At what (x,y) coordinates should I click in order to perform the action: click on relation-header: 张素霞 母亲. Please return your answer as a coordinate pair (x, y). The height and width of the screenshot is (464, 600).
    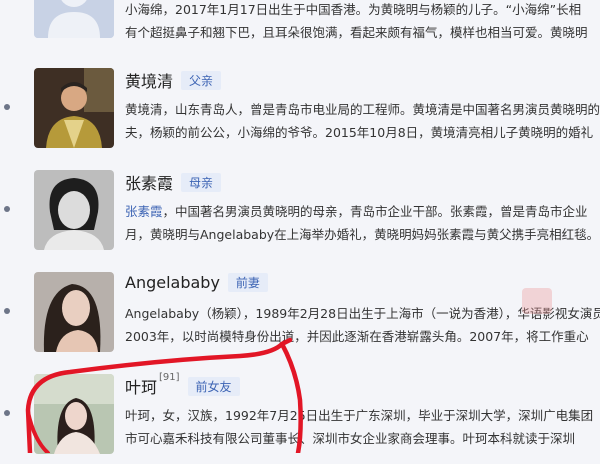
    Looking at the image, I should click on (173, 183).